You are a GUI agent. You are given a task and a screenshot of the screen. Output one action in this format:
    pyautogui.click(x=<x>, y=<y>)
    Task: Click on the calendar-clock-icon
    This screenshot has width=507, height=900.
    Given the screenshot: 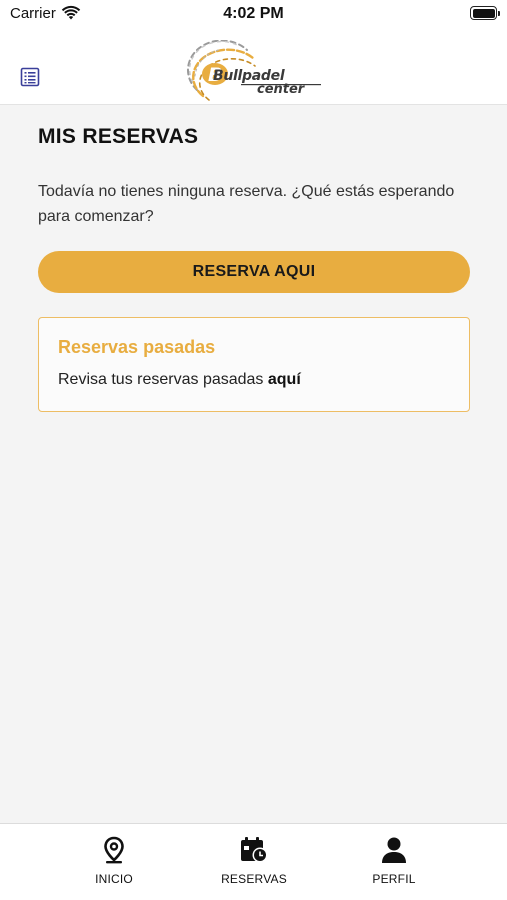 What is the action you would take?
    pyautogui.click(x=254, y=850)
    